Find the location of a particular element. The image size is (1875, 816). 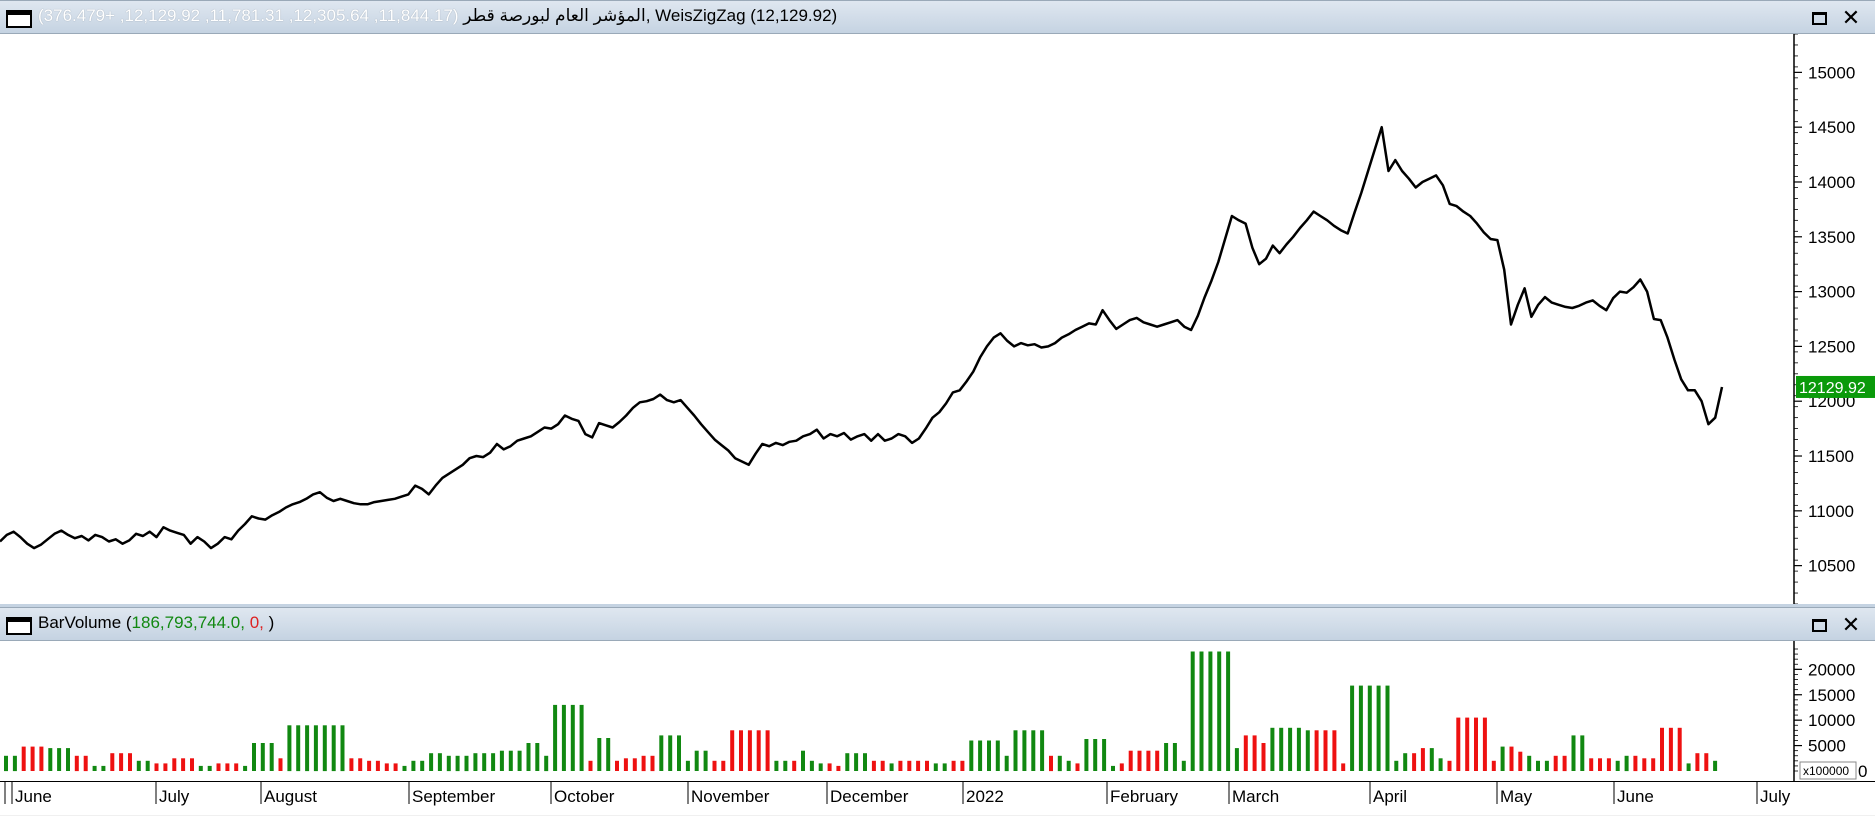

volume-tick-label: 10000 is located at coordinates (1831, 720).